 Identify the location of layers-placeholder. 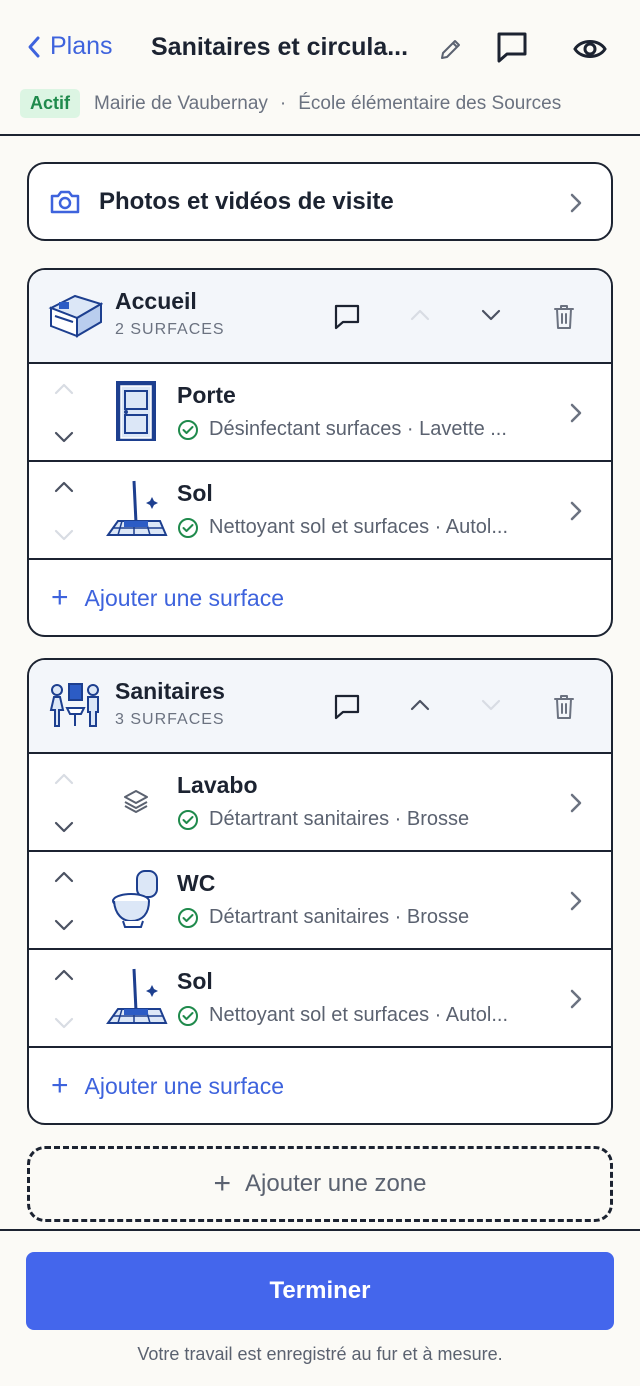
(136, 801).